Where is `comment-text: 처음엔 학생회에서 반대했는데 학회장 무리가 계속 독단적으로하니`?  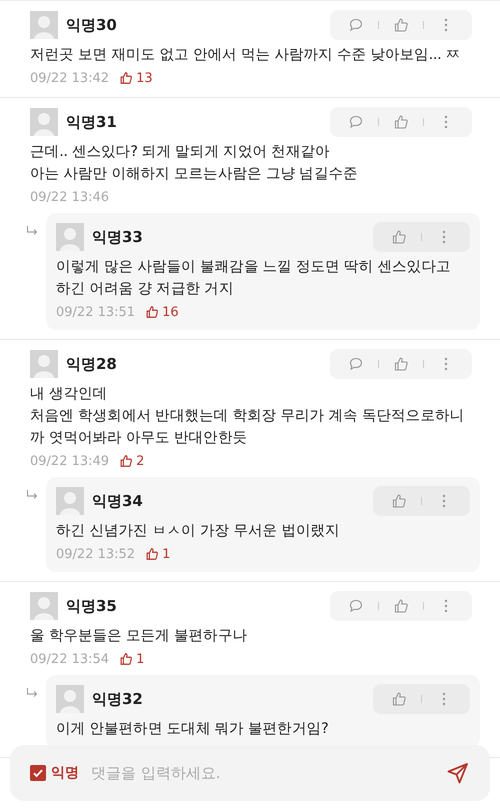 comment-text: 처음엔 학생회에서 반대했는데 학회장 무리가 계속 독단적으로하니 is located at coordinates (248, 416).